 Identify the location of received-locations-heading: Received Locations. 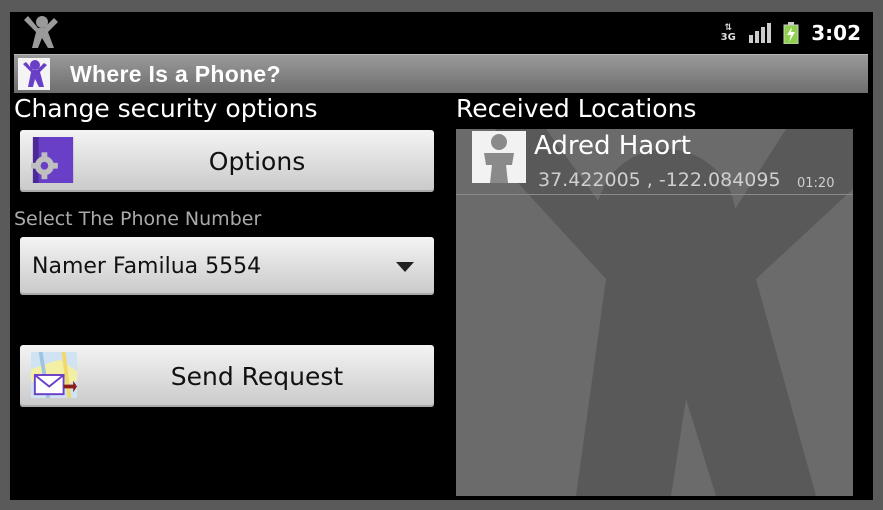
(576, 108).